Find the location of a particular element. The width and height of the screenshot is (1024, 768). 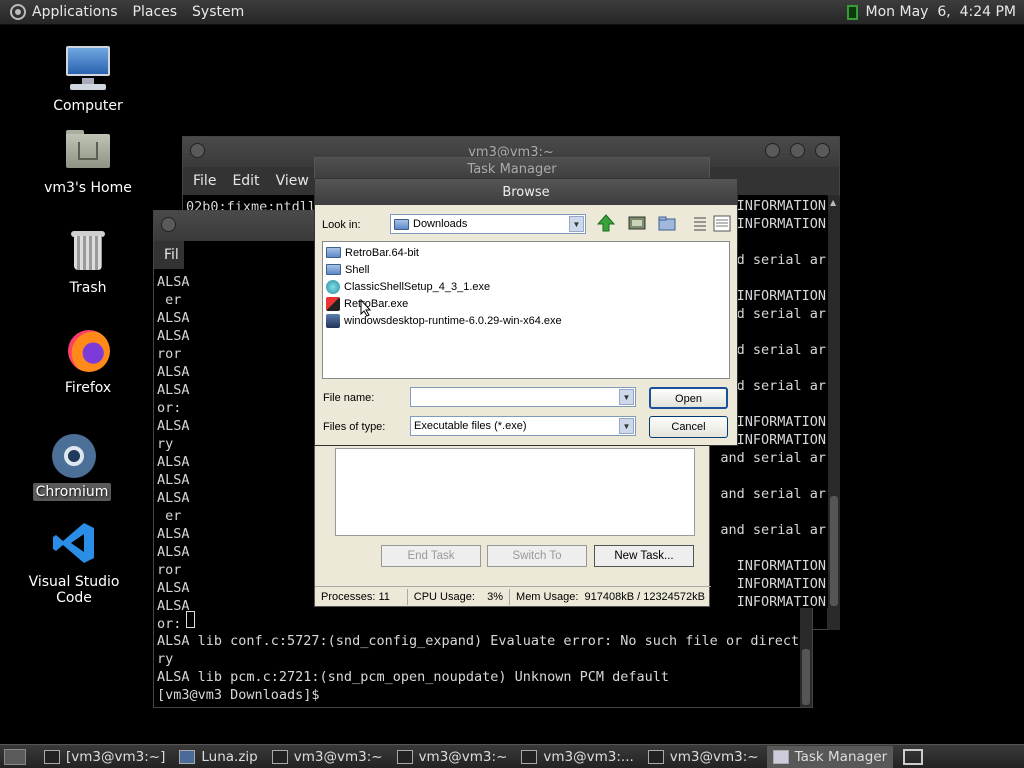

browse-titlebar: Browse is located at coordinates (526, 192).